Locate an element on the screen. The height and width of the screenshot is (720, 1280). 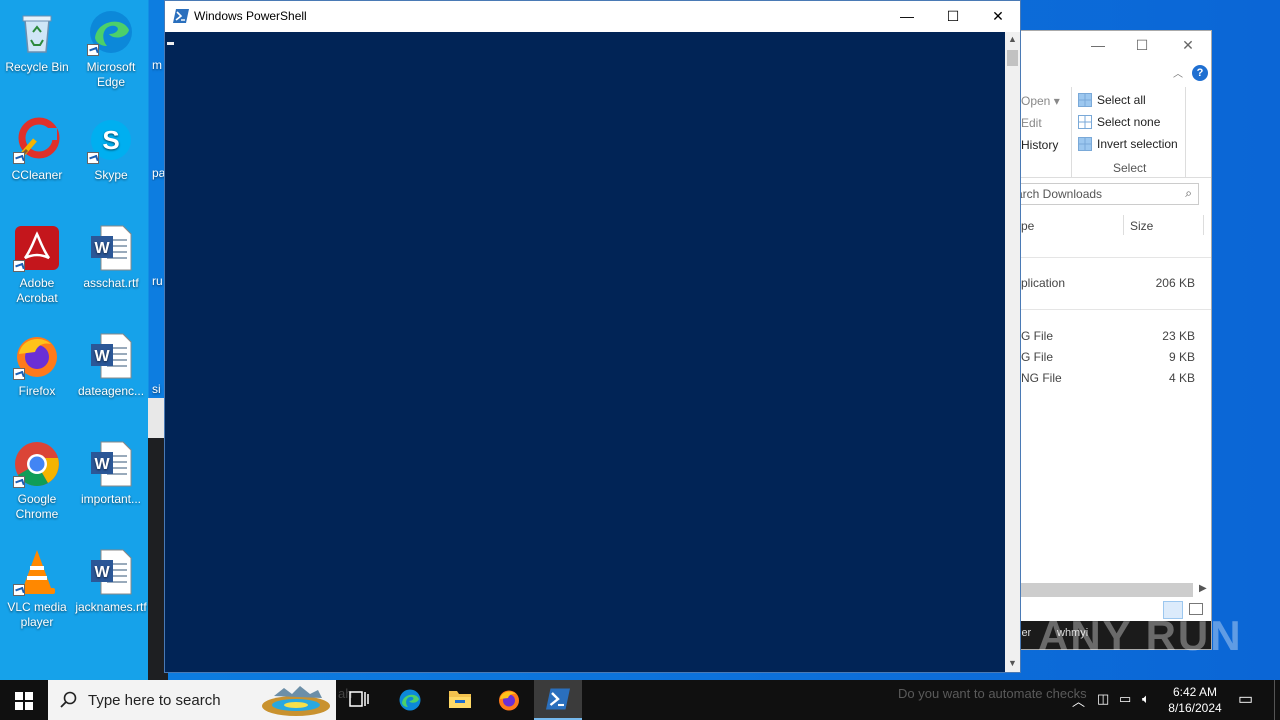
scroll-right-icon: ▶ is located at coordinates (1203, 588).